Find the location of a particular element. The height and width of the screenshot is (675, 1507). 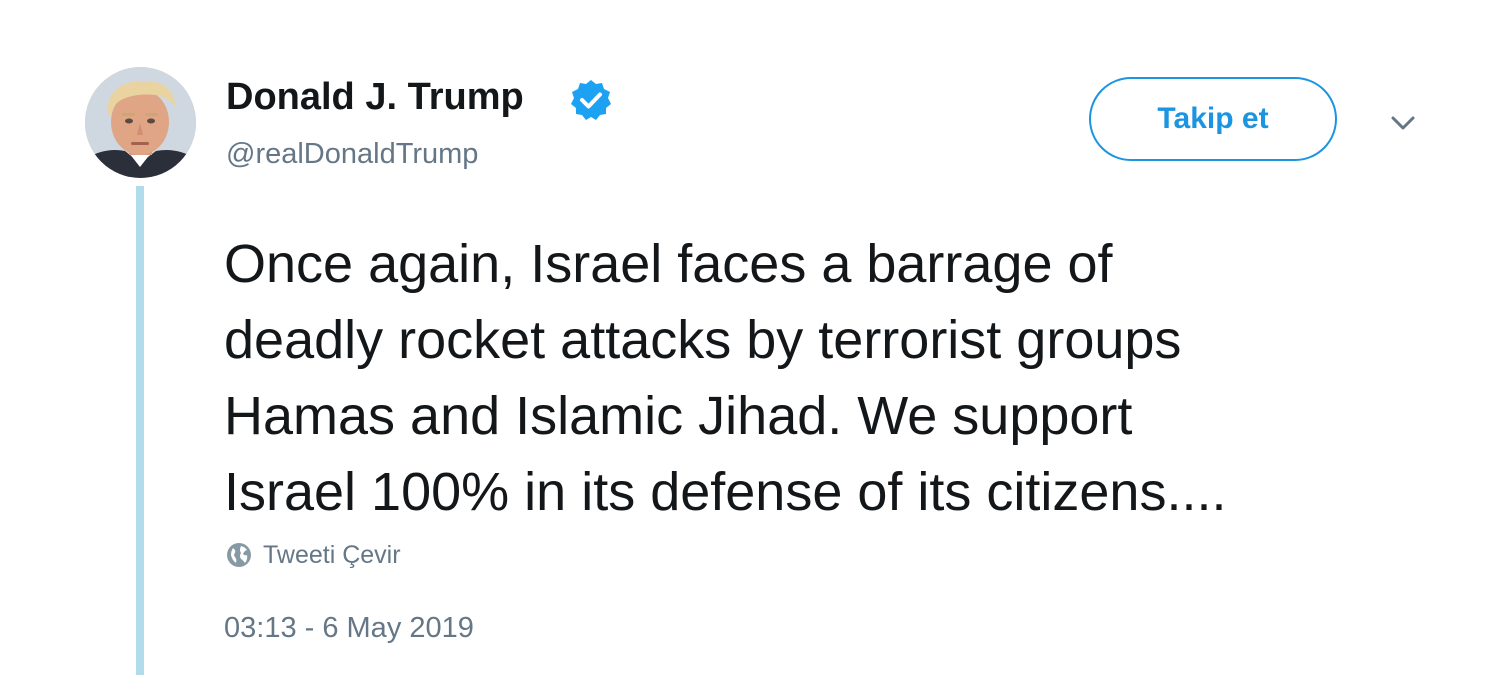

avatar is located at coordinates (140, 122).